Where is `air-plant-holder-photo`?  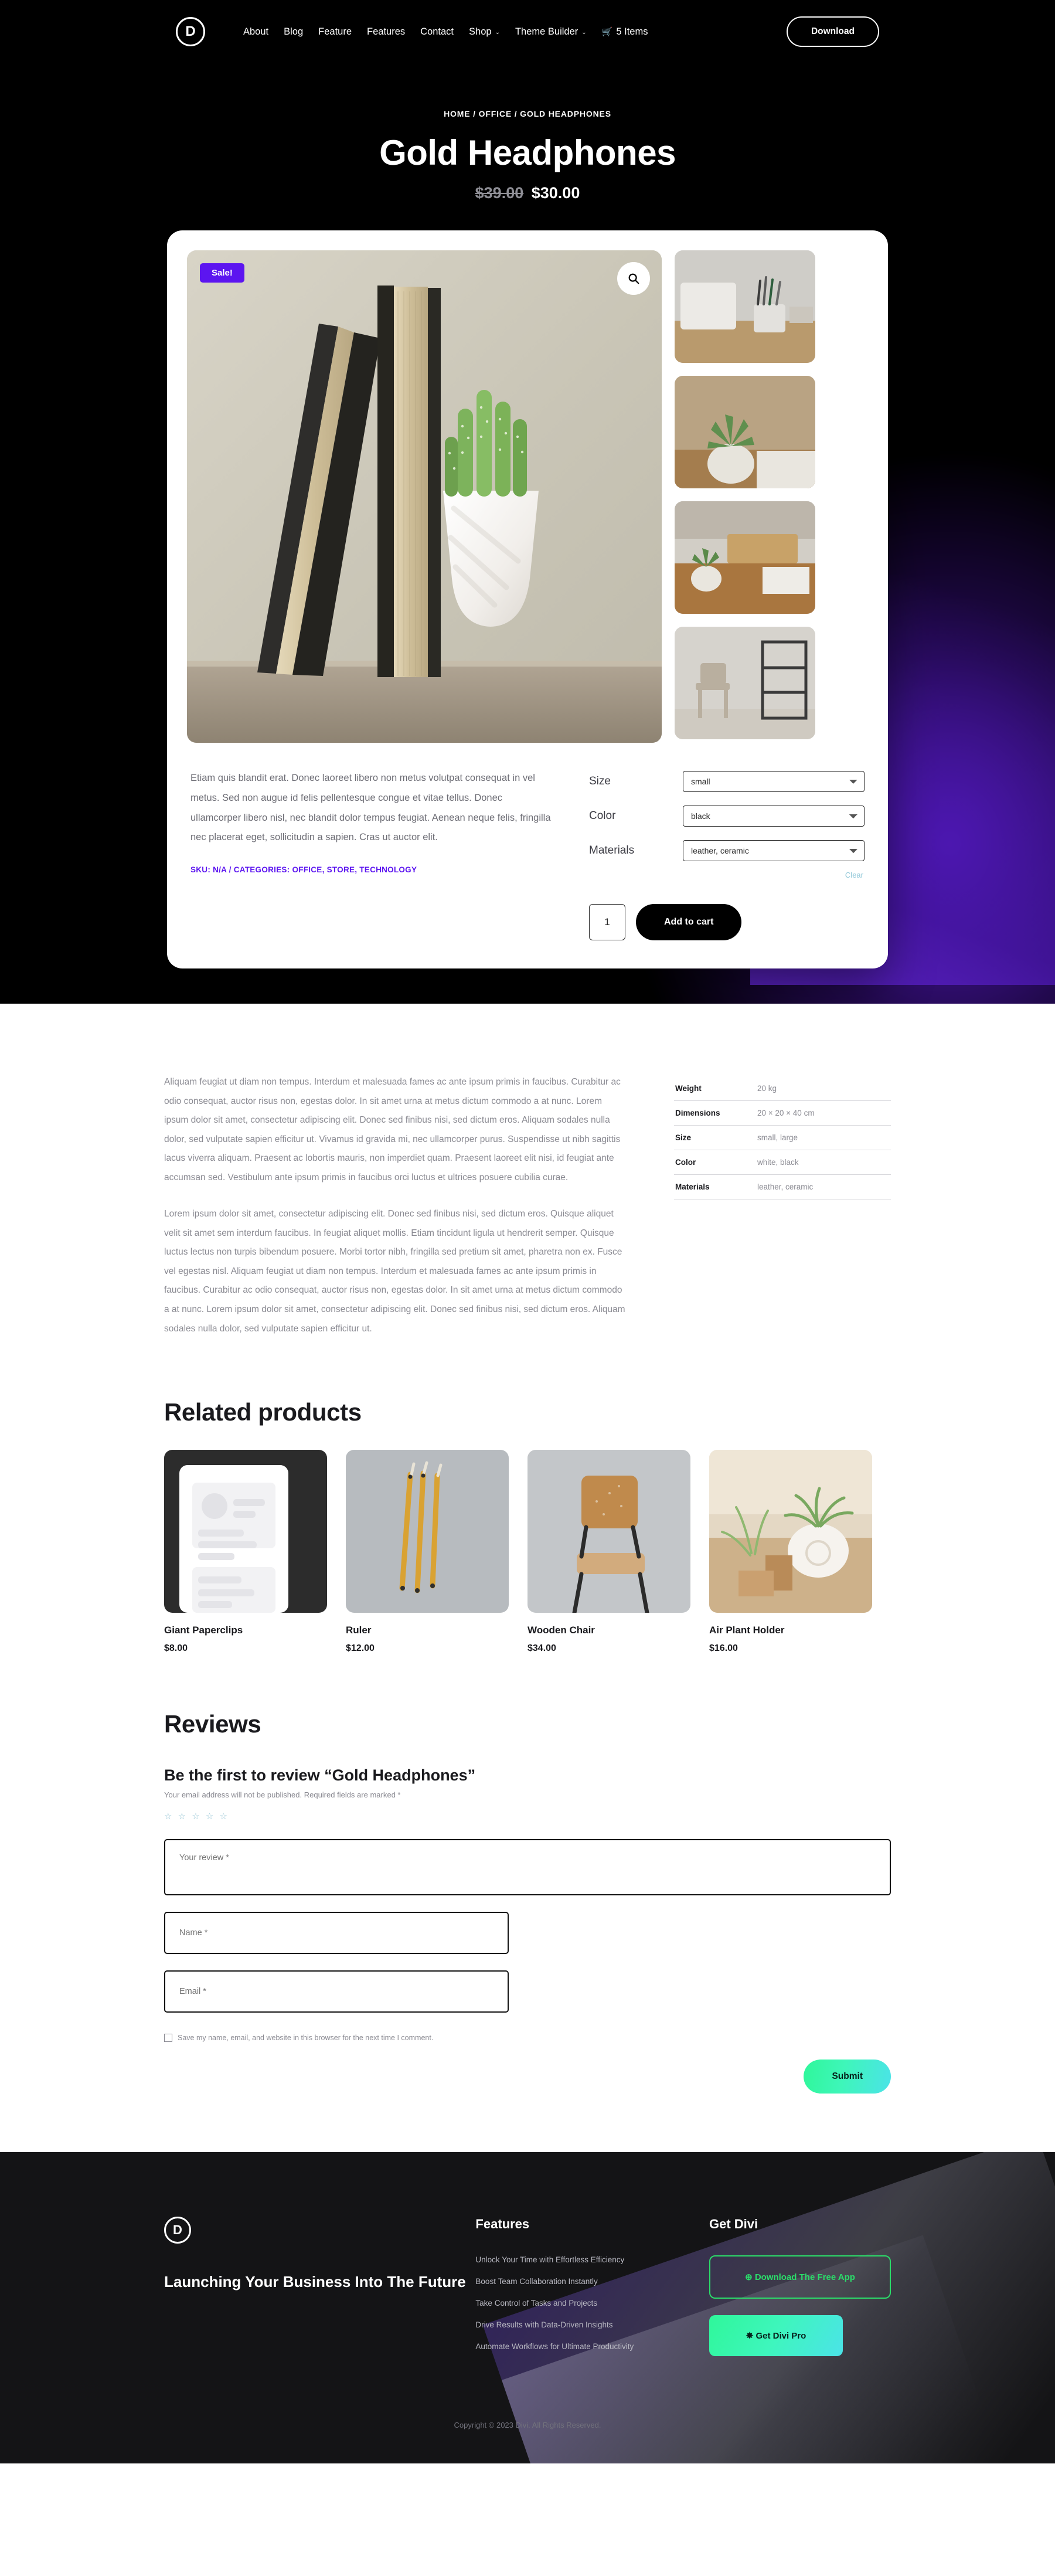 air-plant-holder-photo is located at coordinates (790, 1531).